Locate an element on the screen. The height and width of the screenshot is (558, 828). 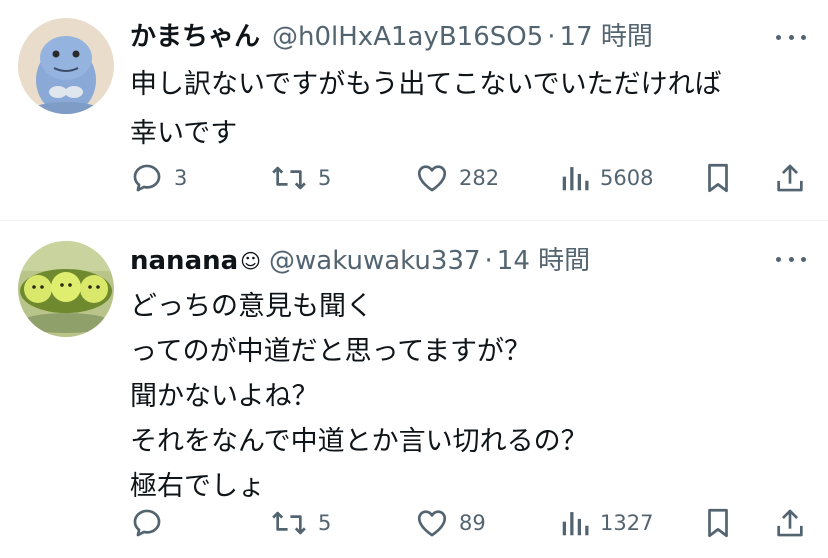
post-text: 申し訳ないですがもう出てこないでいただければ 幸いです is located at coordinates (465, 109).